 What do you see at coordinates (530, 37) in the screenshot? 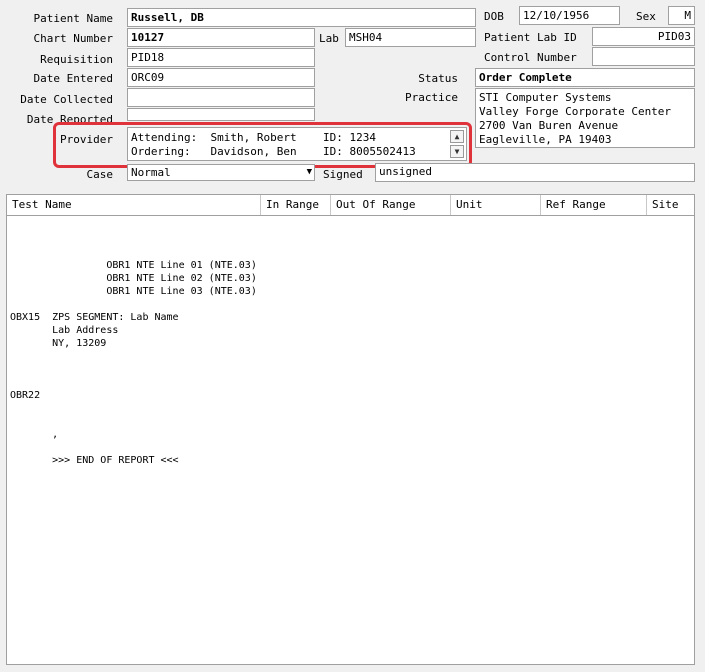
I see `patient-lab-id-label: Patient Lab ID` at bounding box center [530, 37].